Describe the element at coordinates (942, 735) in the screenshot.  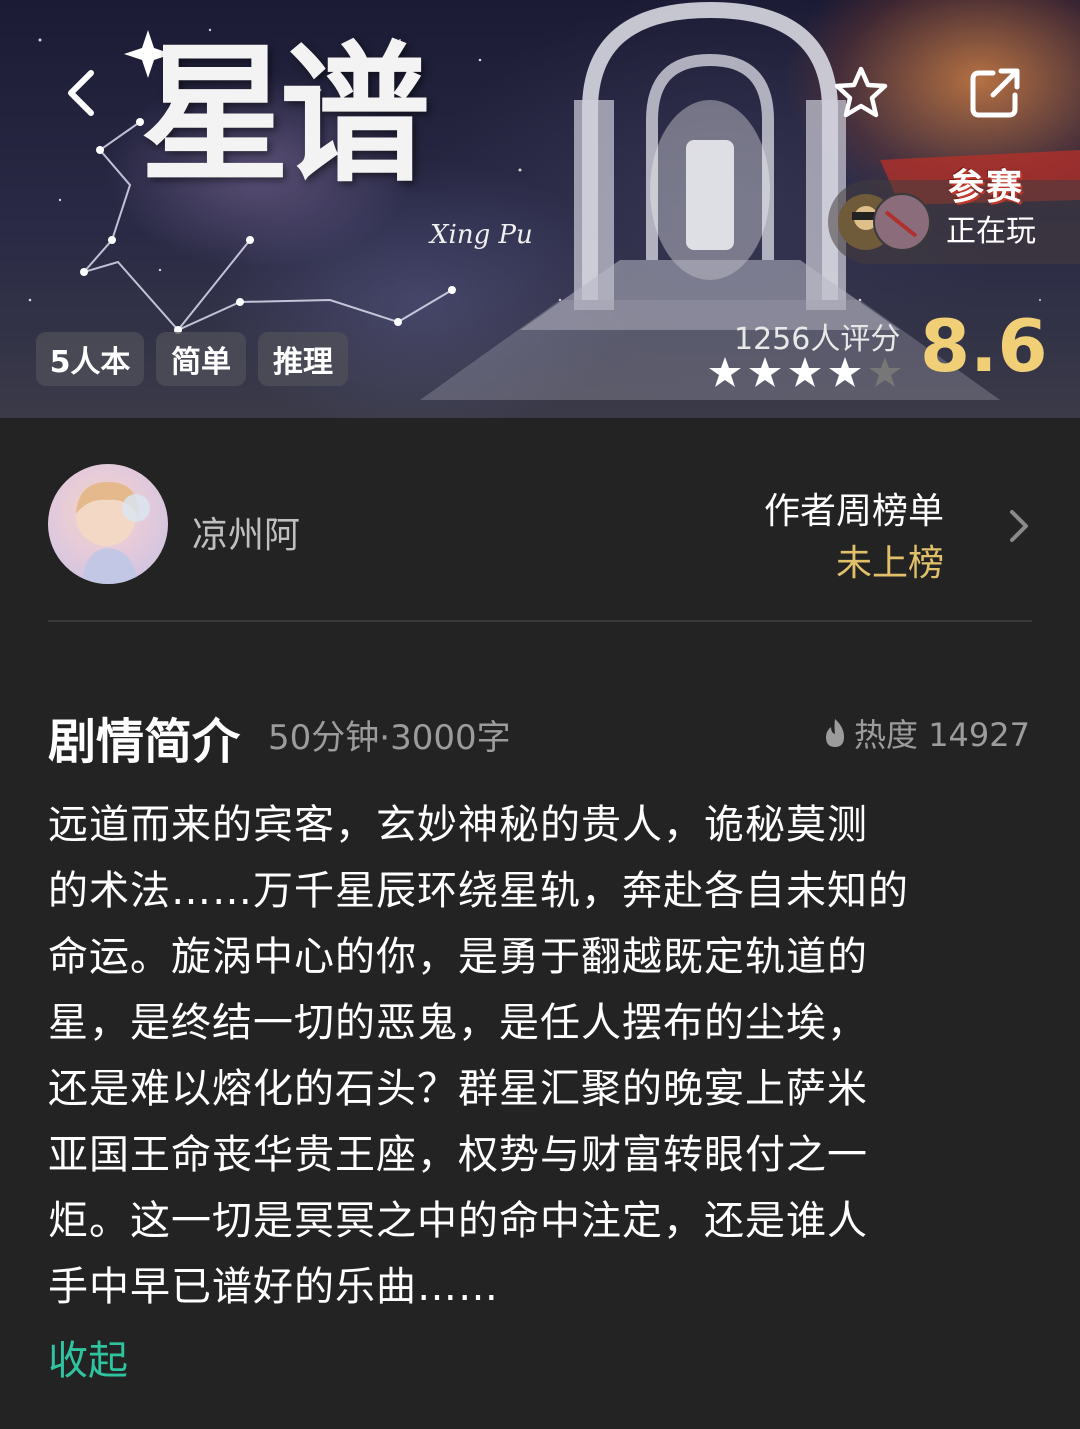
I see `heat-label: 热度 14927` at that location.